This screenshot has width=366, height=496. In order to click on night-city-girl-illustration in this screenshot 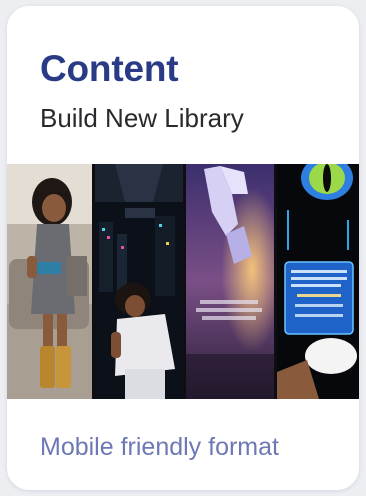, I will do `click(139, 281)`.